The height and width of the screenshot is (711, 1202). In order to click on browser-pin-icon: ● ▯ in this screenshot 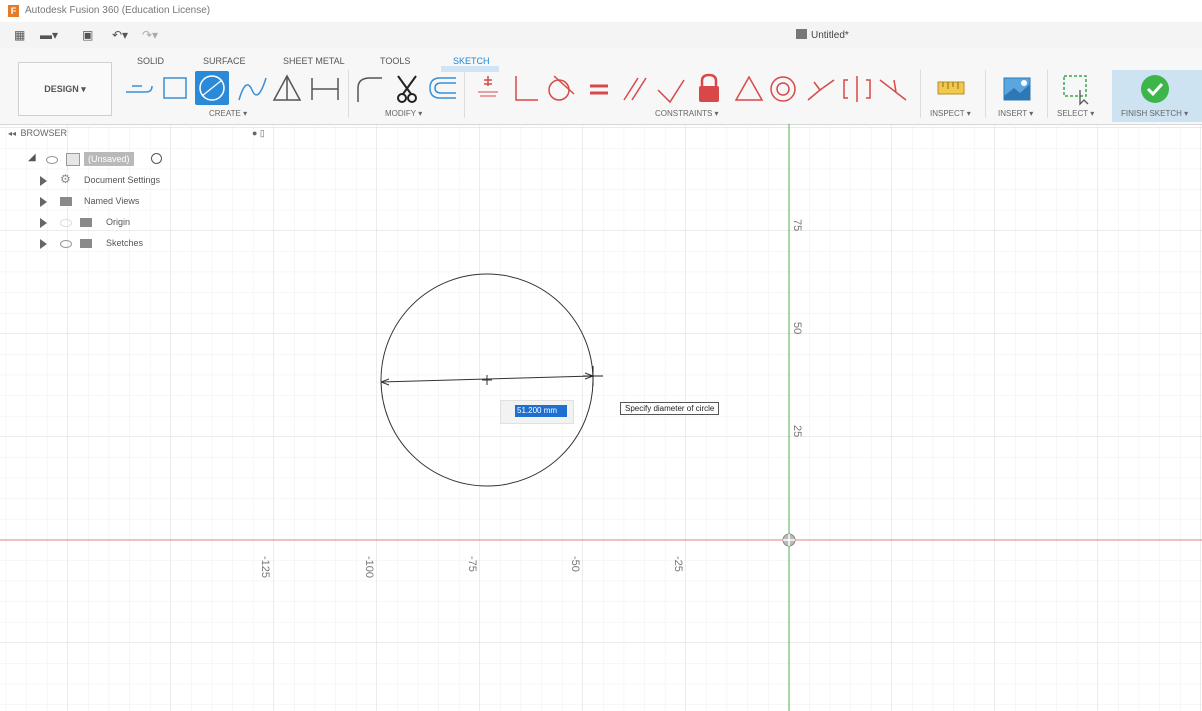, I will do `click(258, 133)`.